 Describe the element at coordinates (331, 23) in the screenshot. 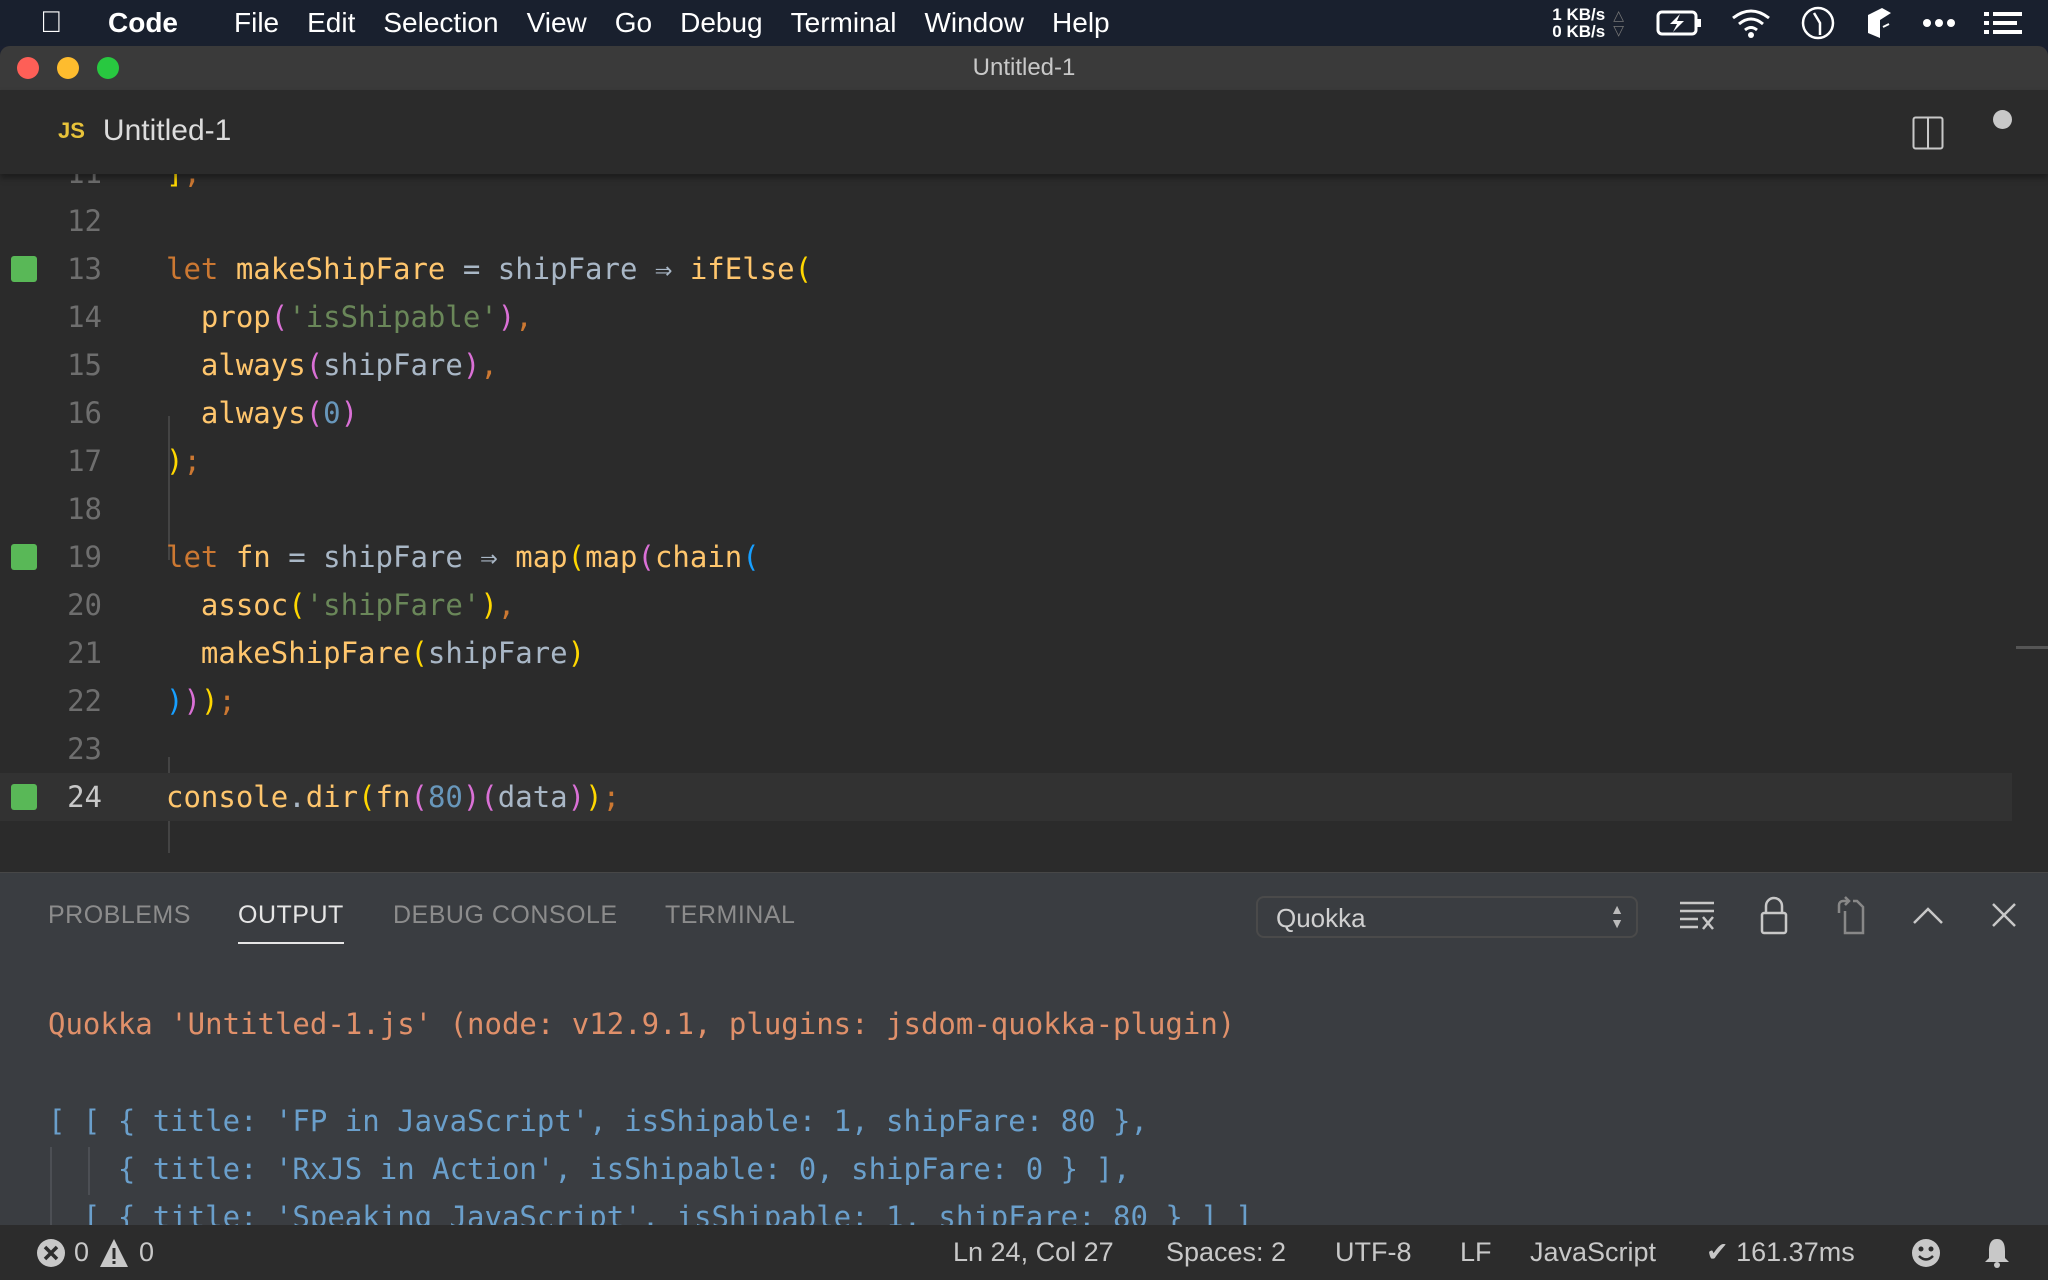

I see `menu-edit: Edit` at that location.